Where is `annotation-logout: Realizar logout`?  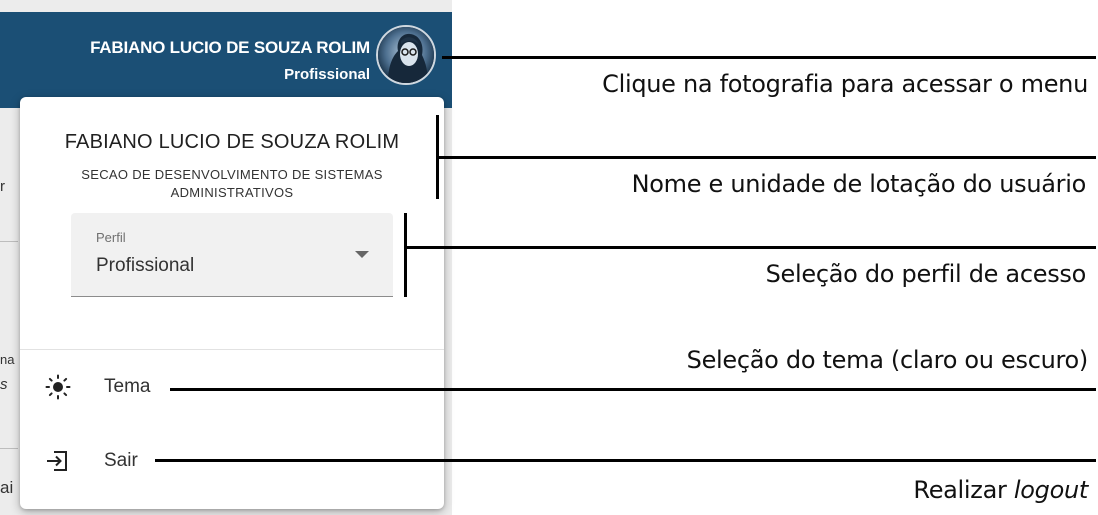
annotation-logout: Realizar logout is located at coordinates (1000, 490).